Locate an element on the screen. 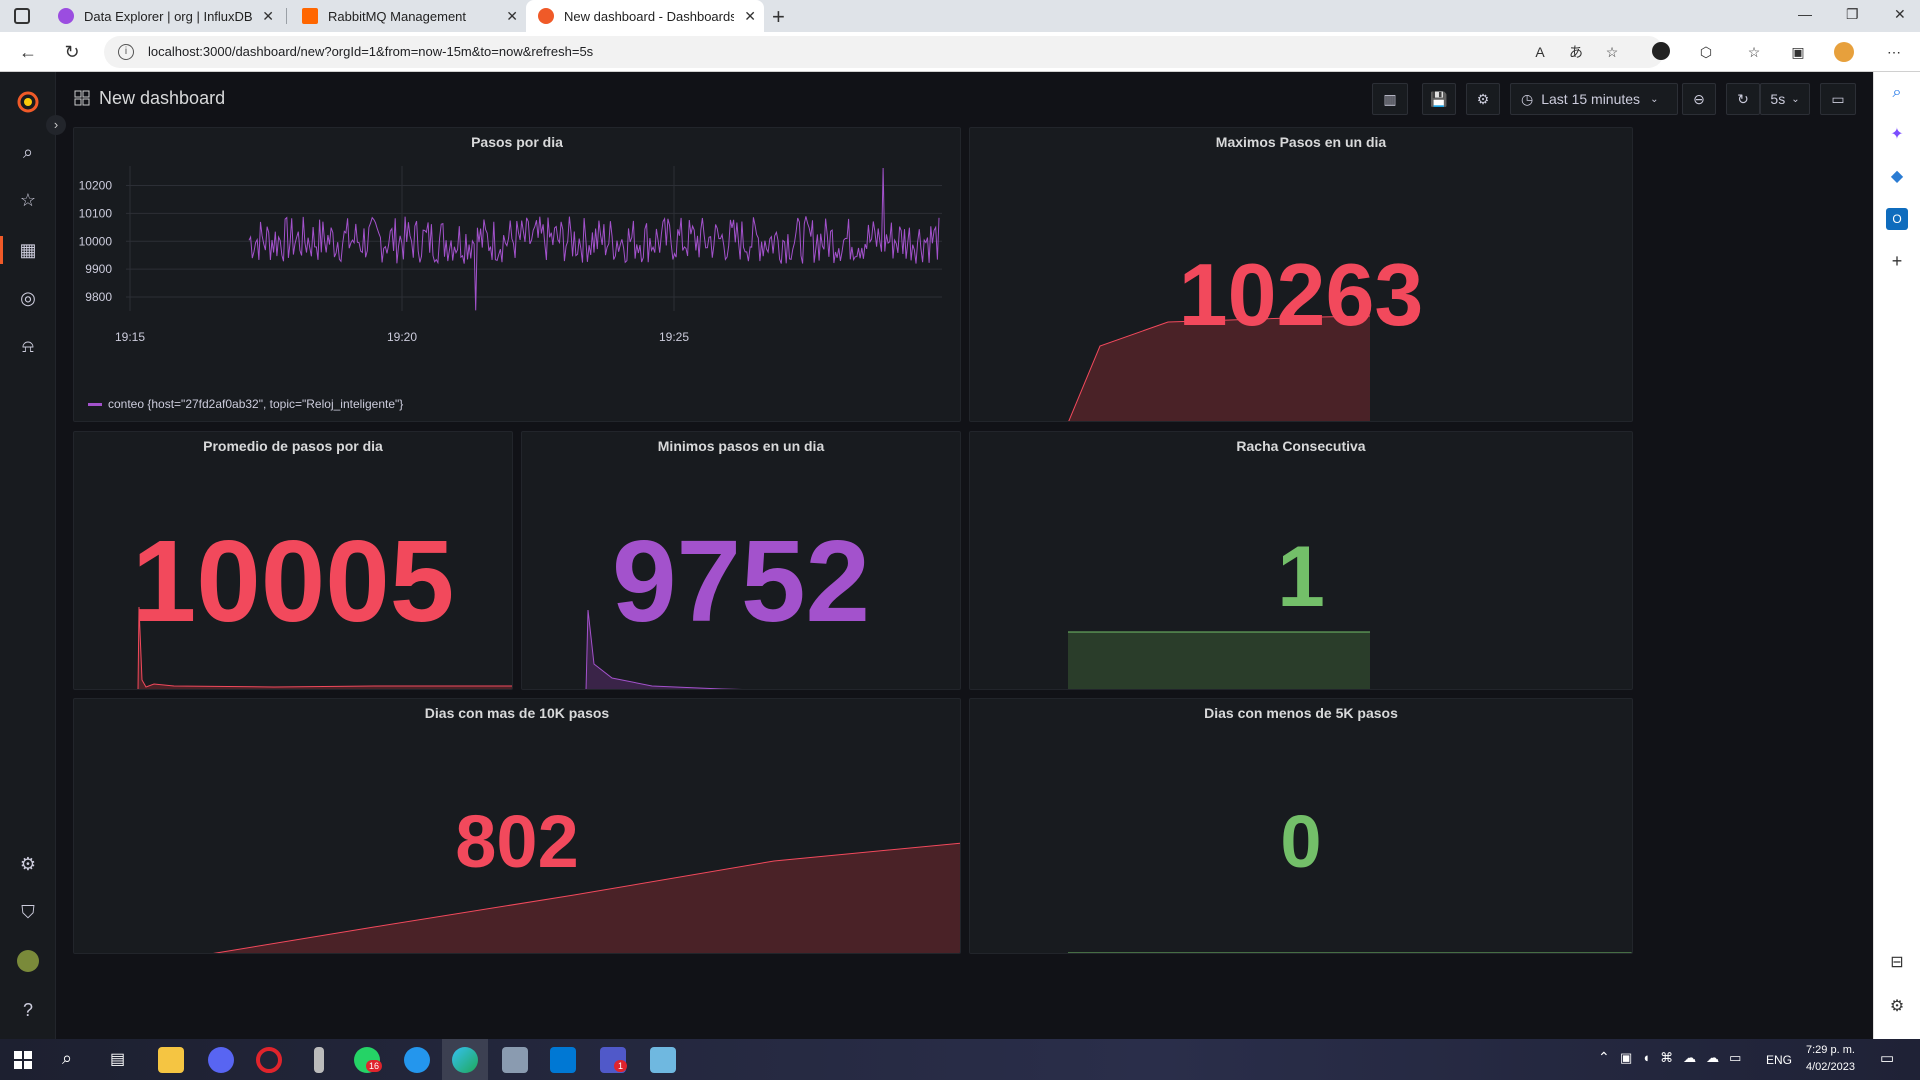 This screenshot has height=1080, width=1920. panel-maximos-pasos: Maximos Pasos en un dia 10263 is located at coordinates (1301, 274).